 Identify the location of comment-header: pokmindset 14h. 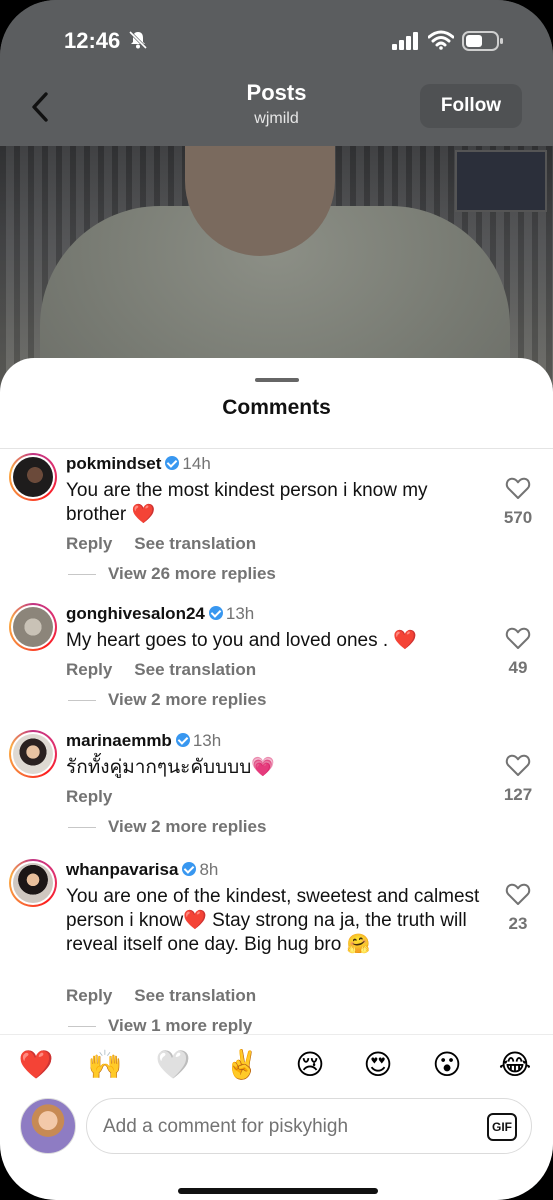
(138, 464).